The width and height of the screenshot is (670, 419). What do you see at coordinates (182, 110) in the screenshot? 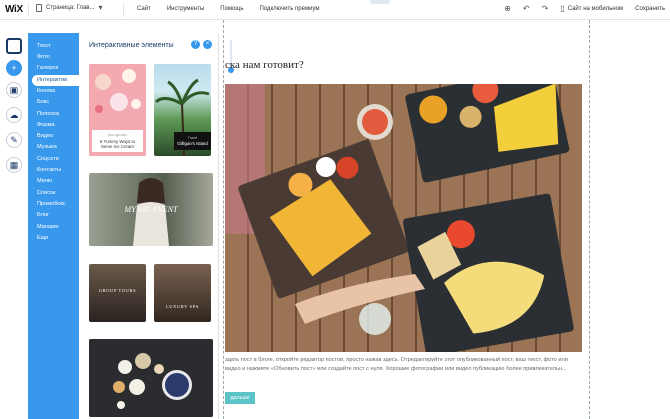
I see `thumb-island: Travel Gilligan's Island` at bounding box center [182, 110].